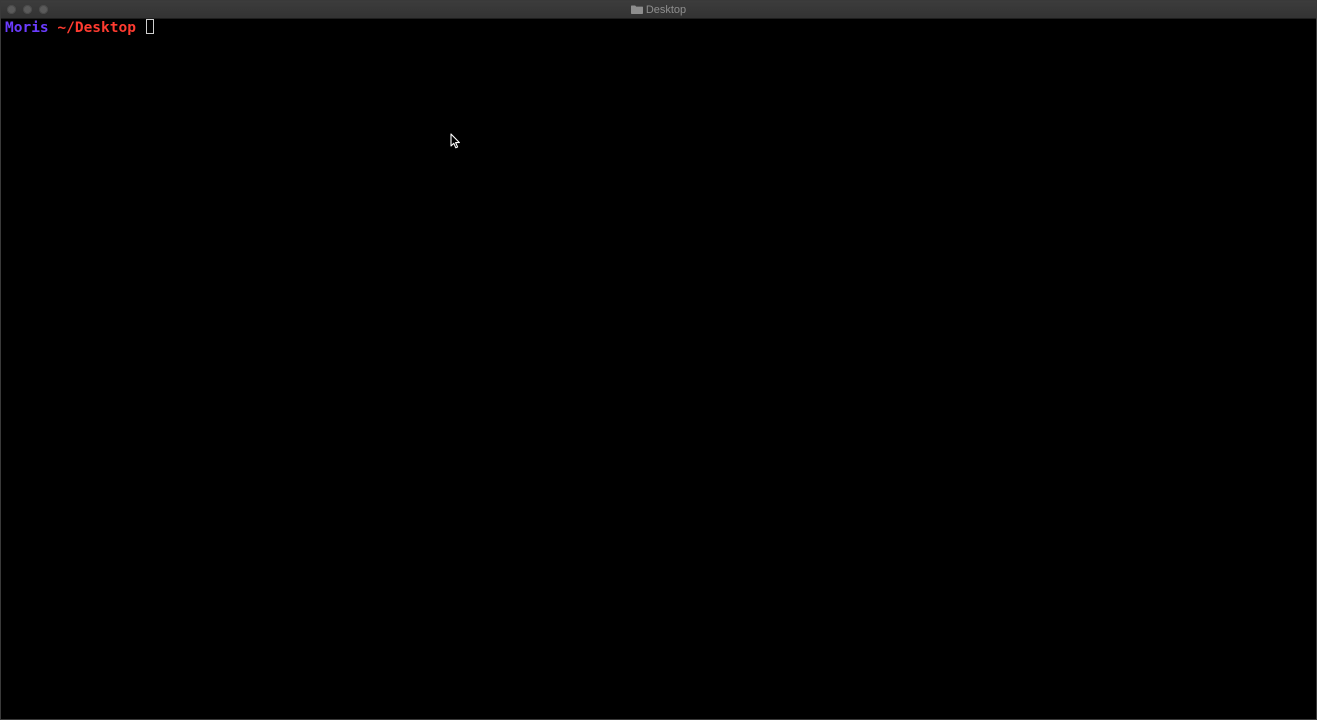 The image size is (1317, 720). I want to click on prompt-cwd: ~/Desktop, so click(96, 28).